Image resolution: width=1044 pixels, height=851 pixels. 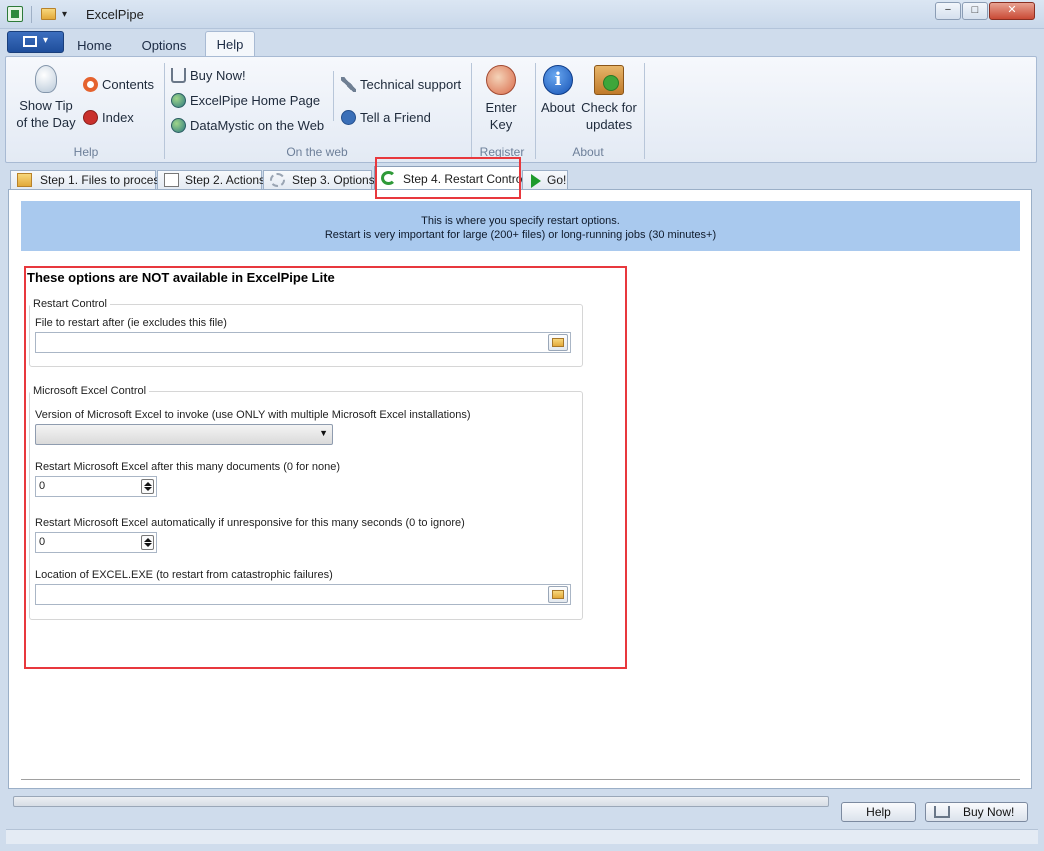 I want to click on check-updates-button: Check for updates, so click(x=609, y=99).